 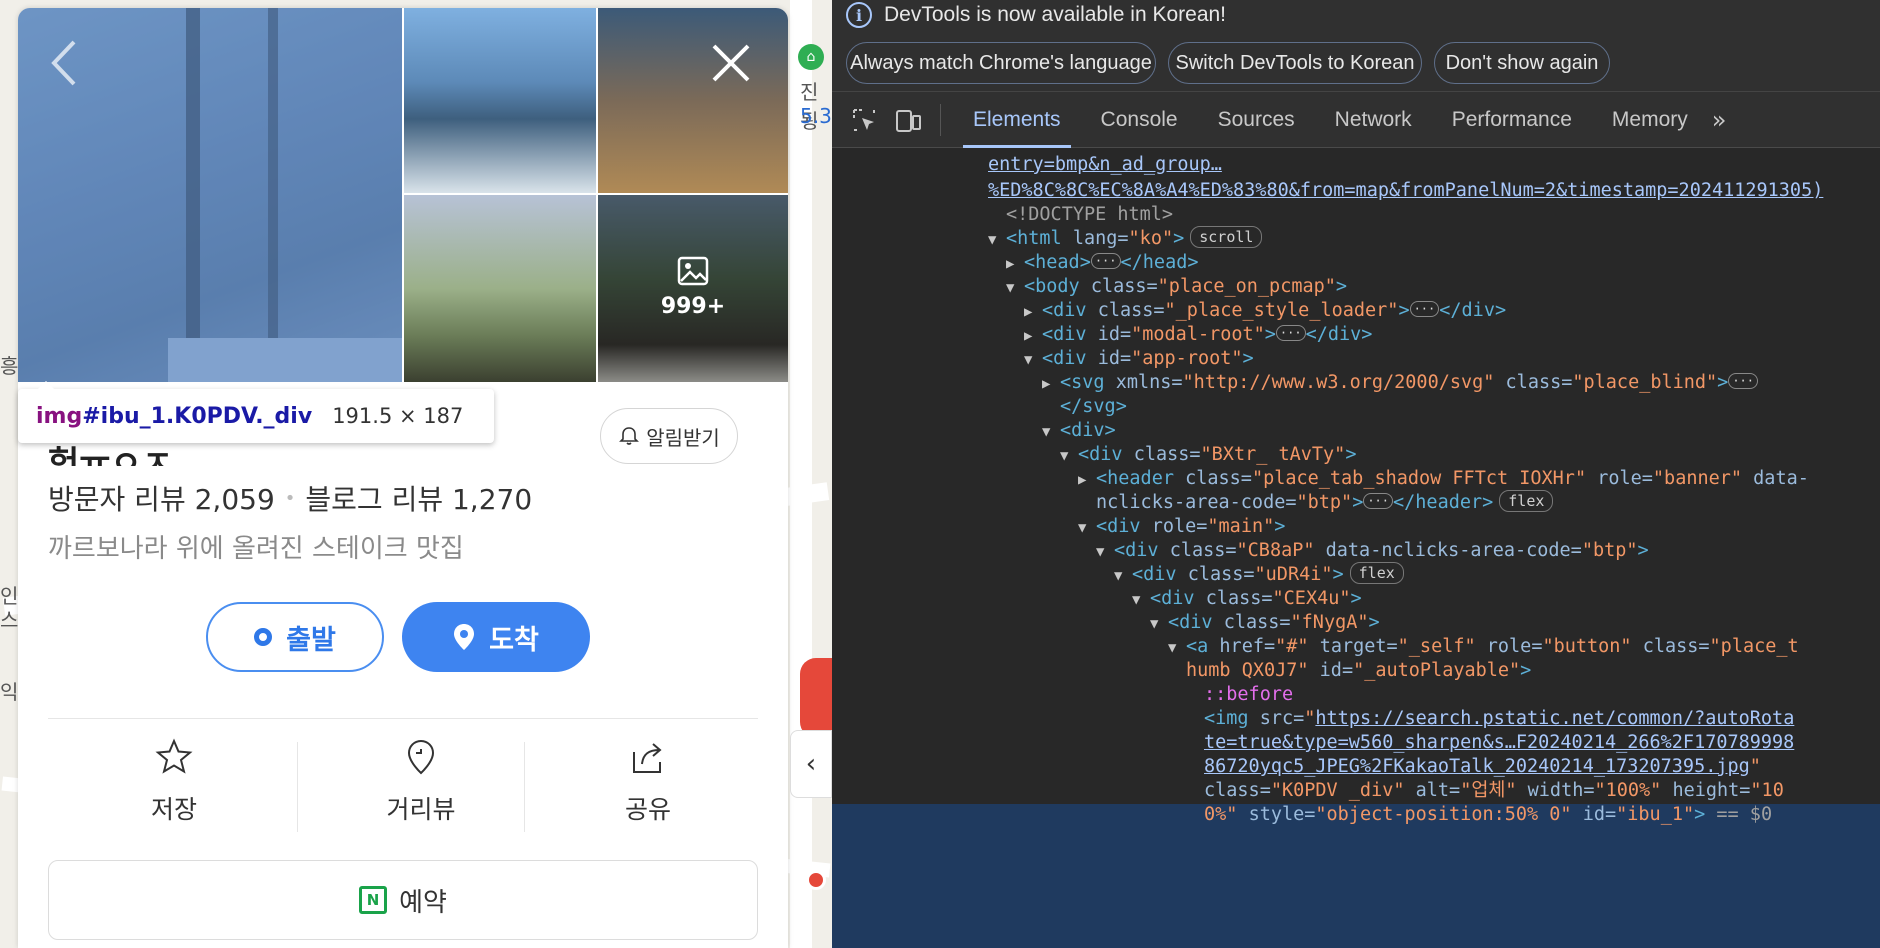 I want to click on dom-node-div: ▼ <div role="main">, so click(x=1181, y=527).